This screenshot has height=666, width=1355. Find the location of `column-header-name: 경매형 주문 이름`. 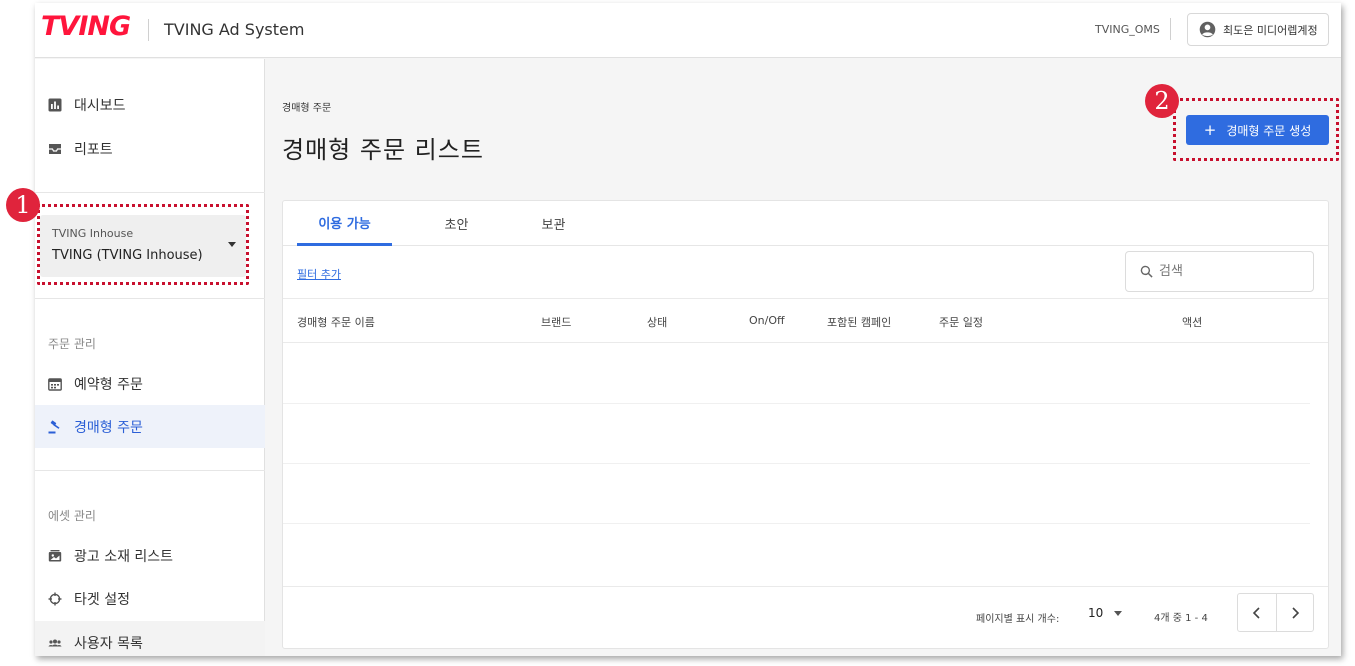

column-header-name: 경매형 주문 이름 is located at coordinates (336, 322).